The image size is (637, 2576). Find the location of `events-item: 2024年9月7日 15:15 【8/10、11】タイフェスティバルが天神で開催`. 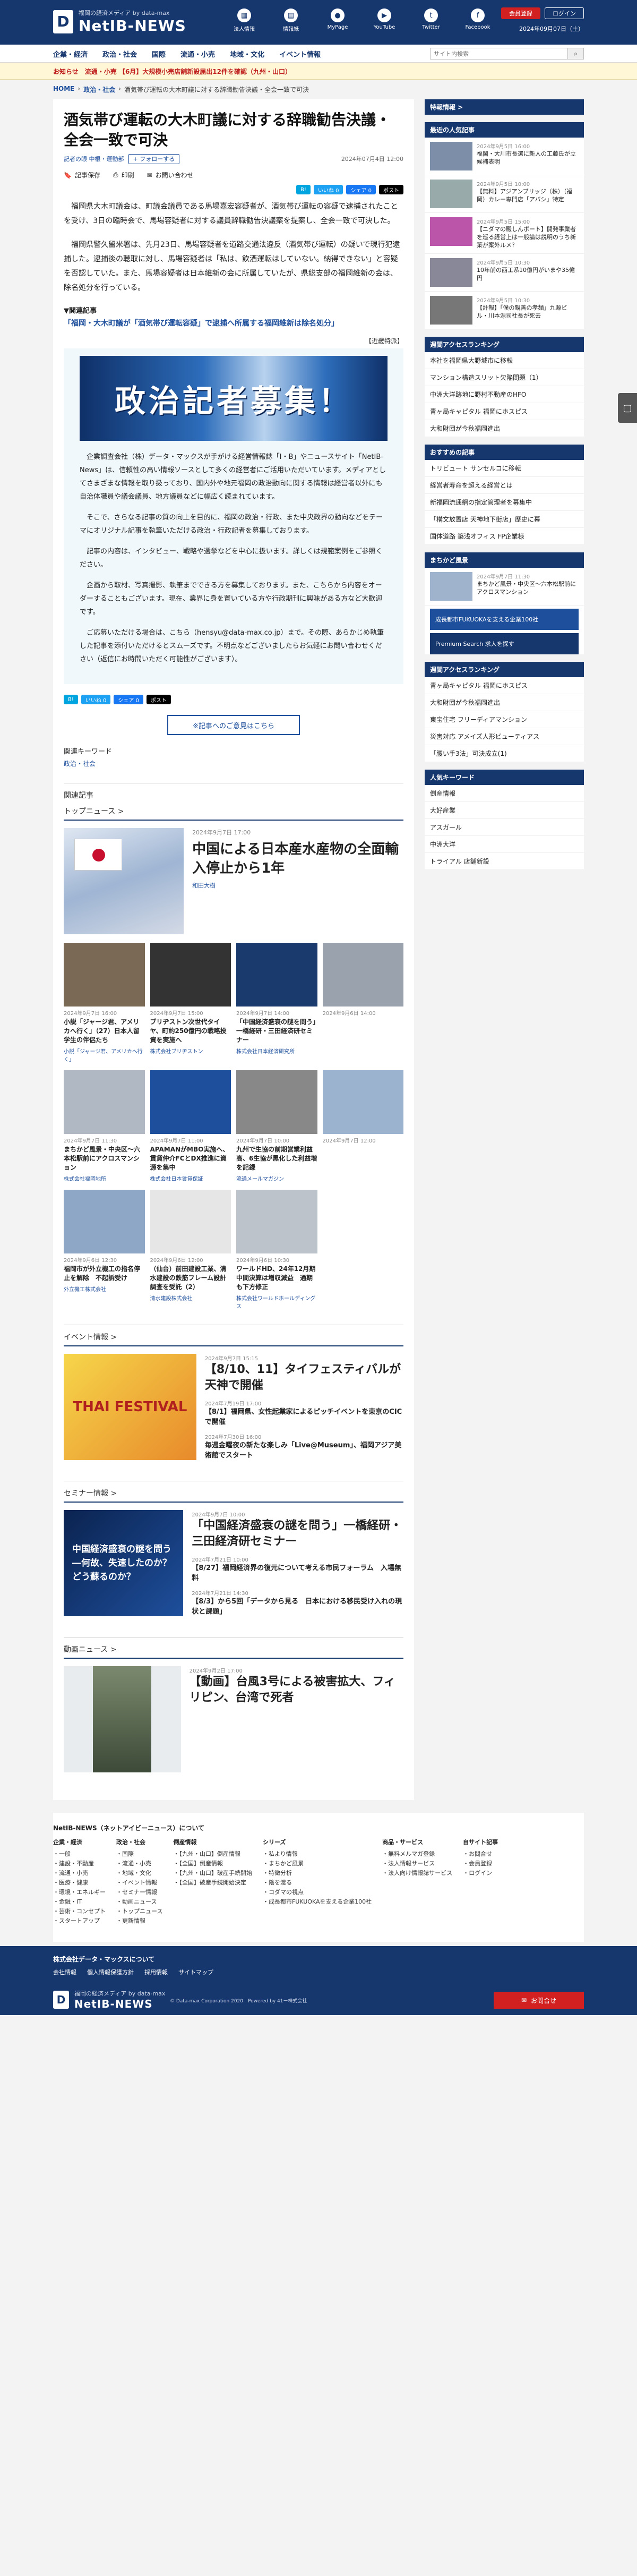

events-item: 2024年9月7日 15:15 【8/10、11】タイフェスティバルが天神で開催 is located at coordinates (304, 1374).